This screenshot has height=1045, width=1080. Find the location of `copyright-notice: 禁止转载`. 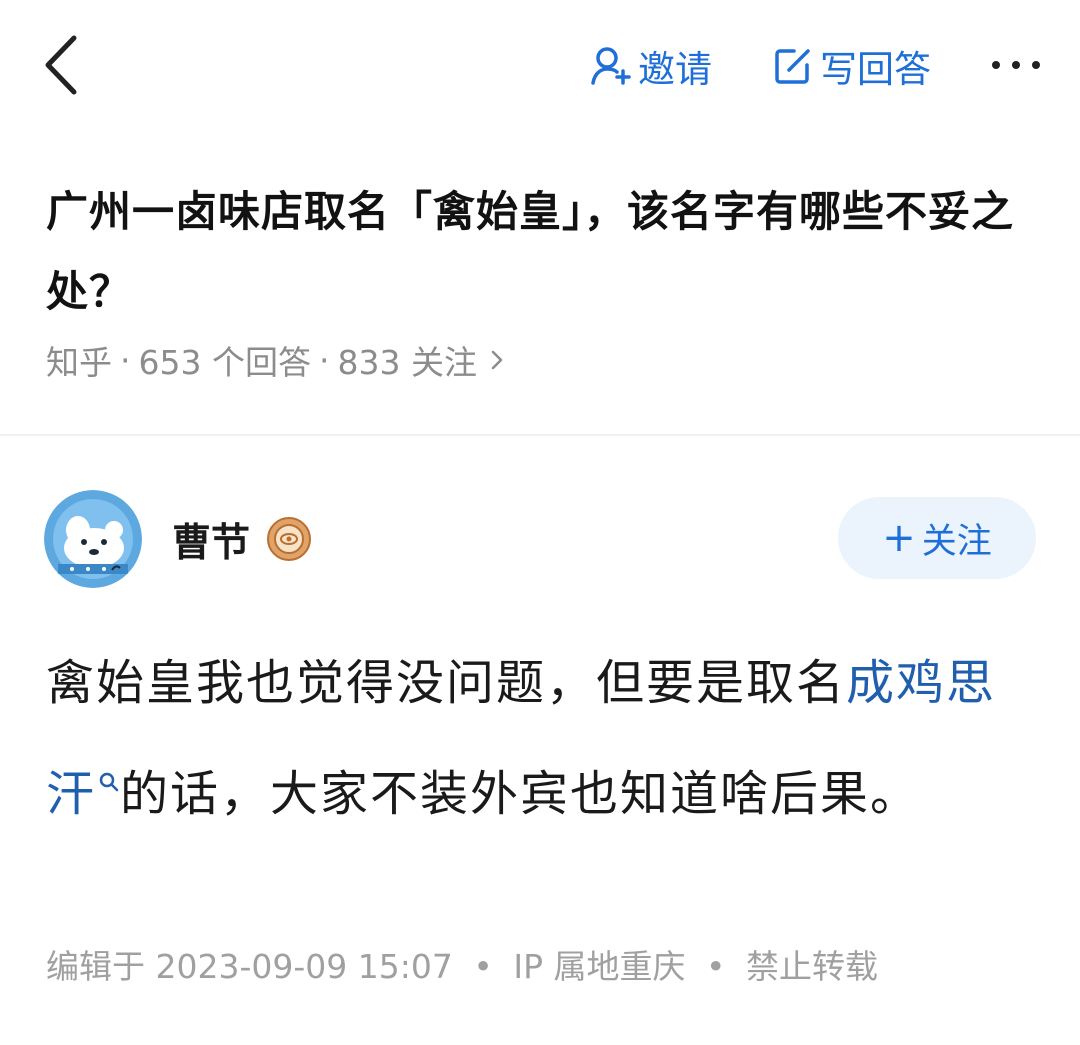

copyright-notice: 禁止转载 is located at coordinates (811, 966).